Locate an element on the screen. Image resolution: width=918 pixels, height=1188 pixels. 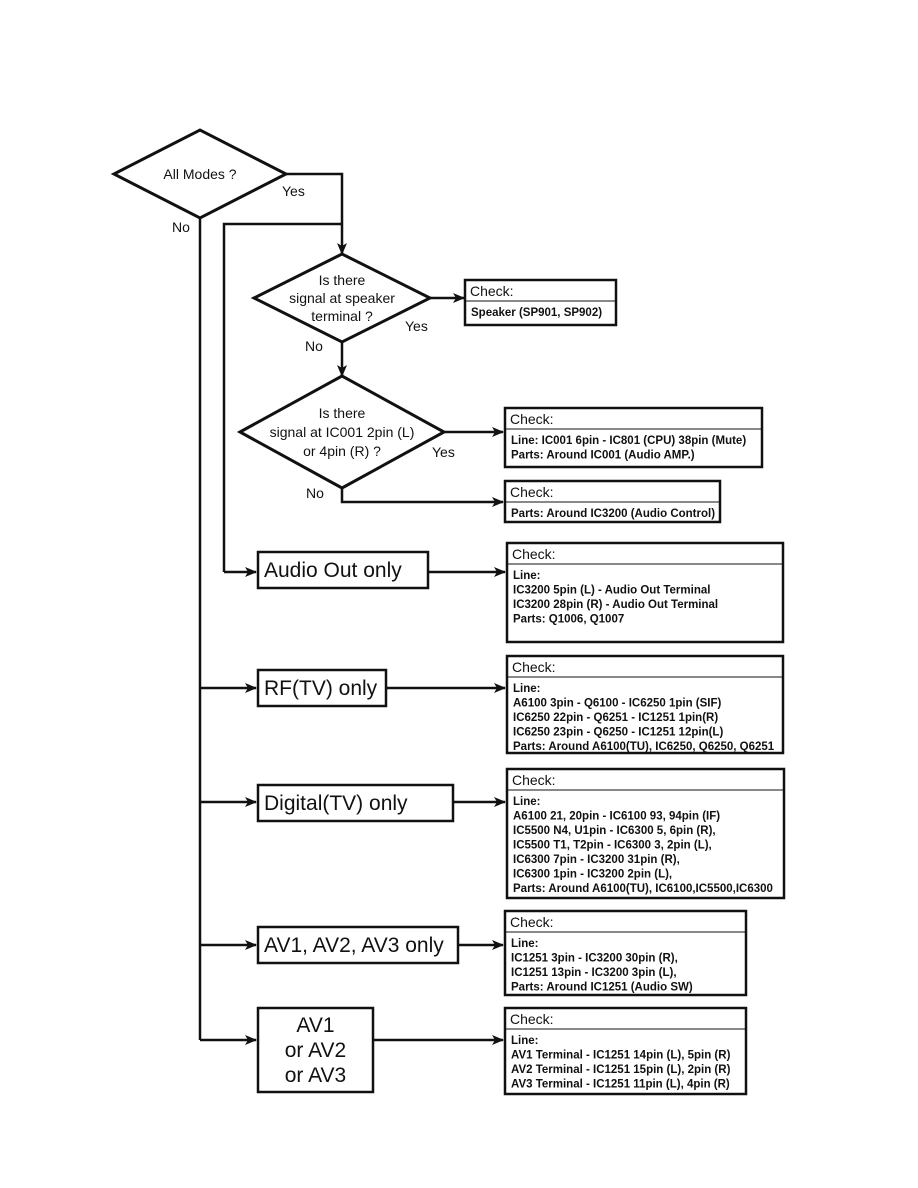
decision-question-line: terminal ? is located at coordinates (342, 316).